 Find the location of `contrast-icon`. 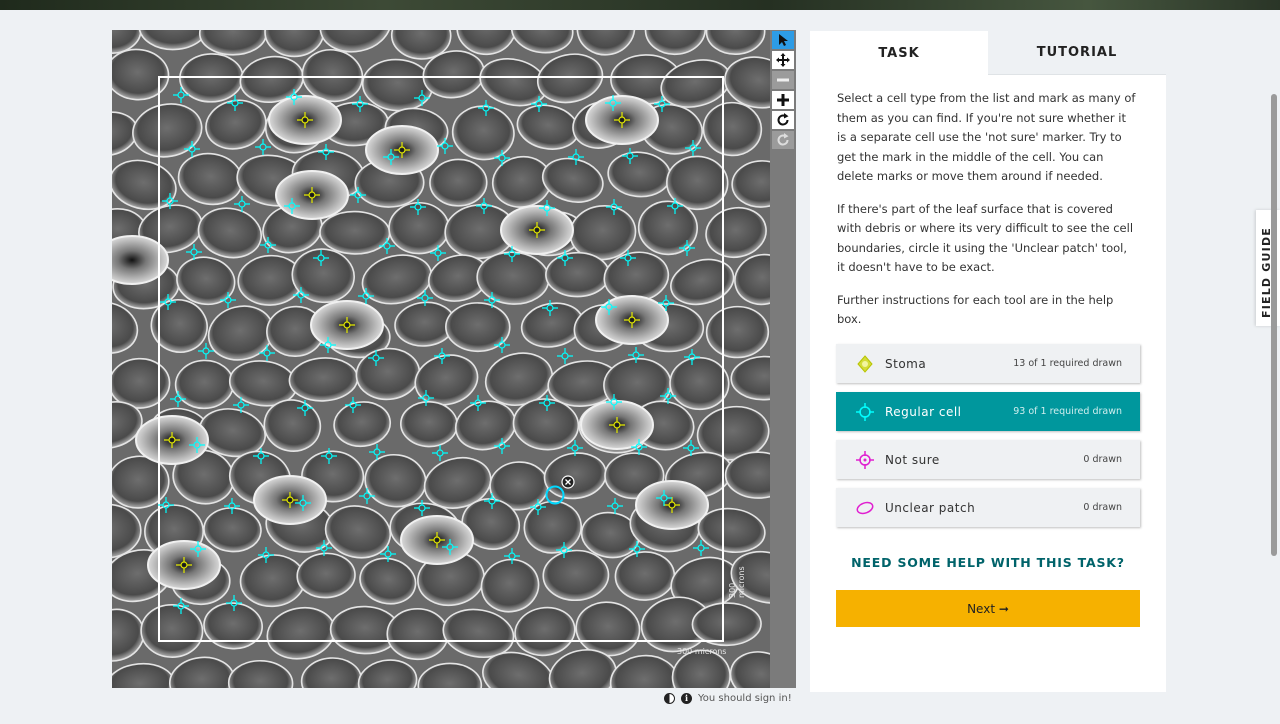

contrast-icon is located at coordinates (669, 698).